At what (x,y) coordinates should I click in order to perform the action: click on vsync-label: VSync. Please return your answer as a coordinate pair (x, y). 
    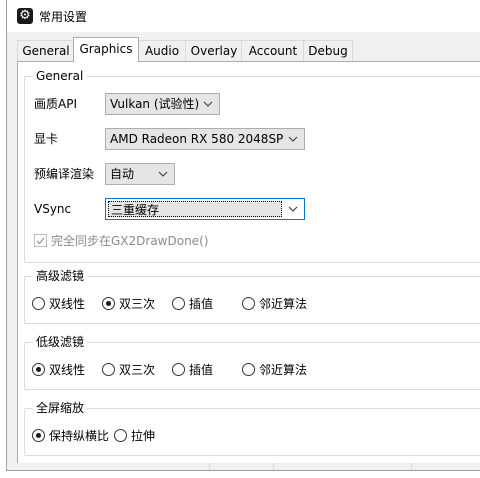
    Looking at the image, I should click on (53, 209).